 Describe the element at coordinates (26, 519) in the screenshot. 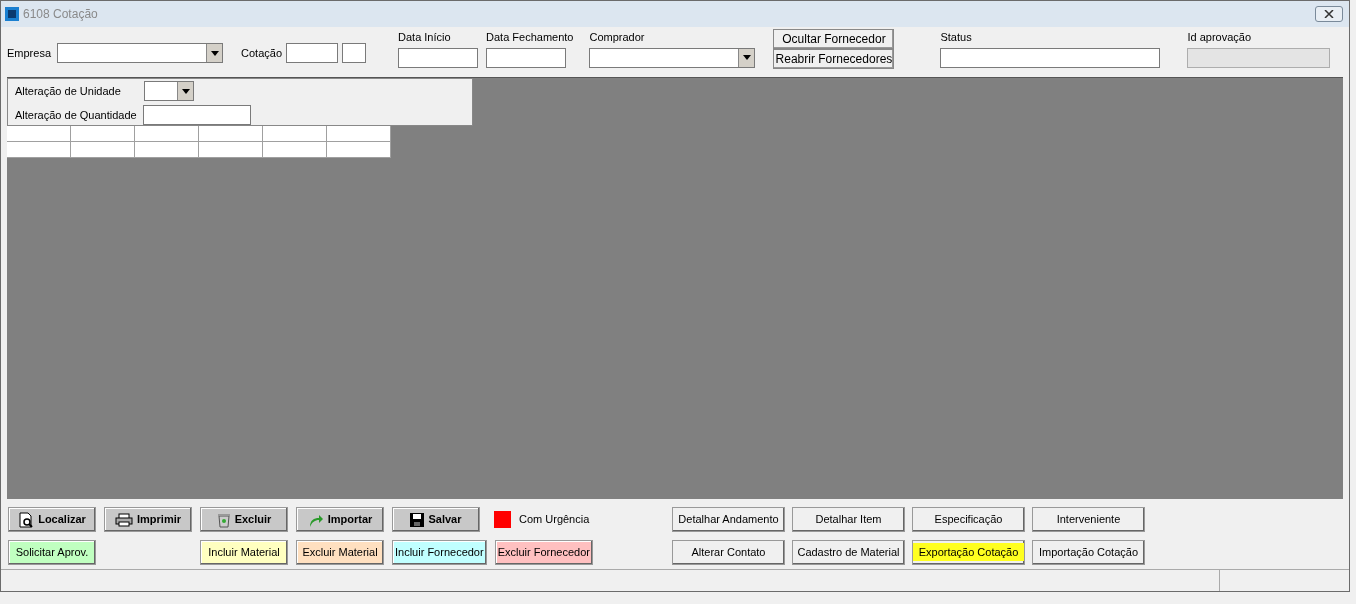

I see `document-search-icon` at that location.